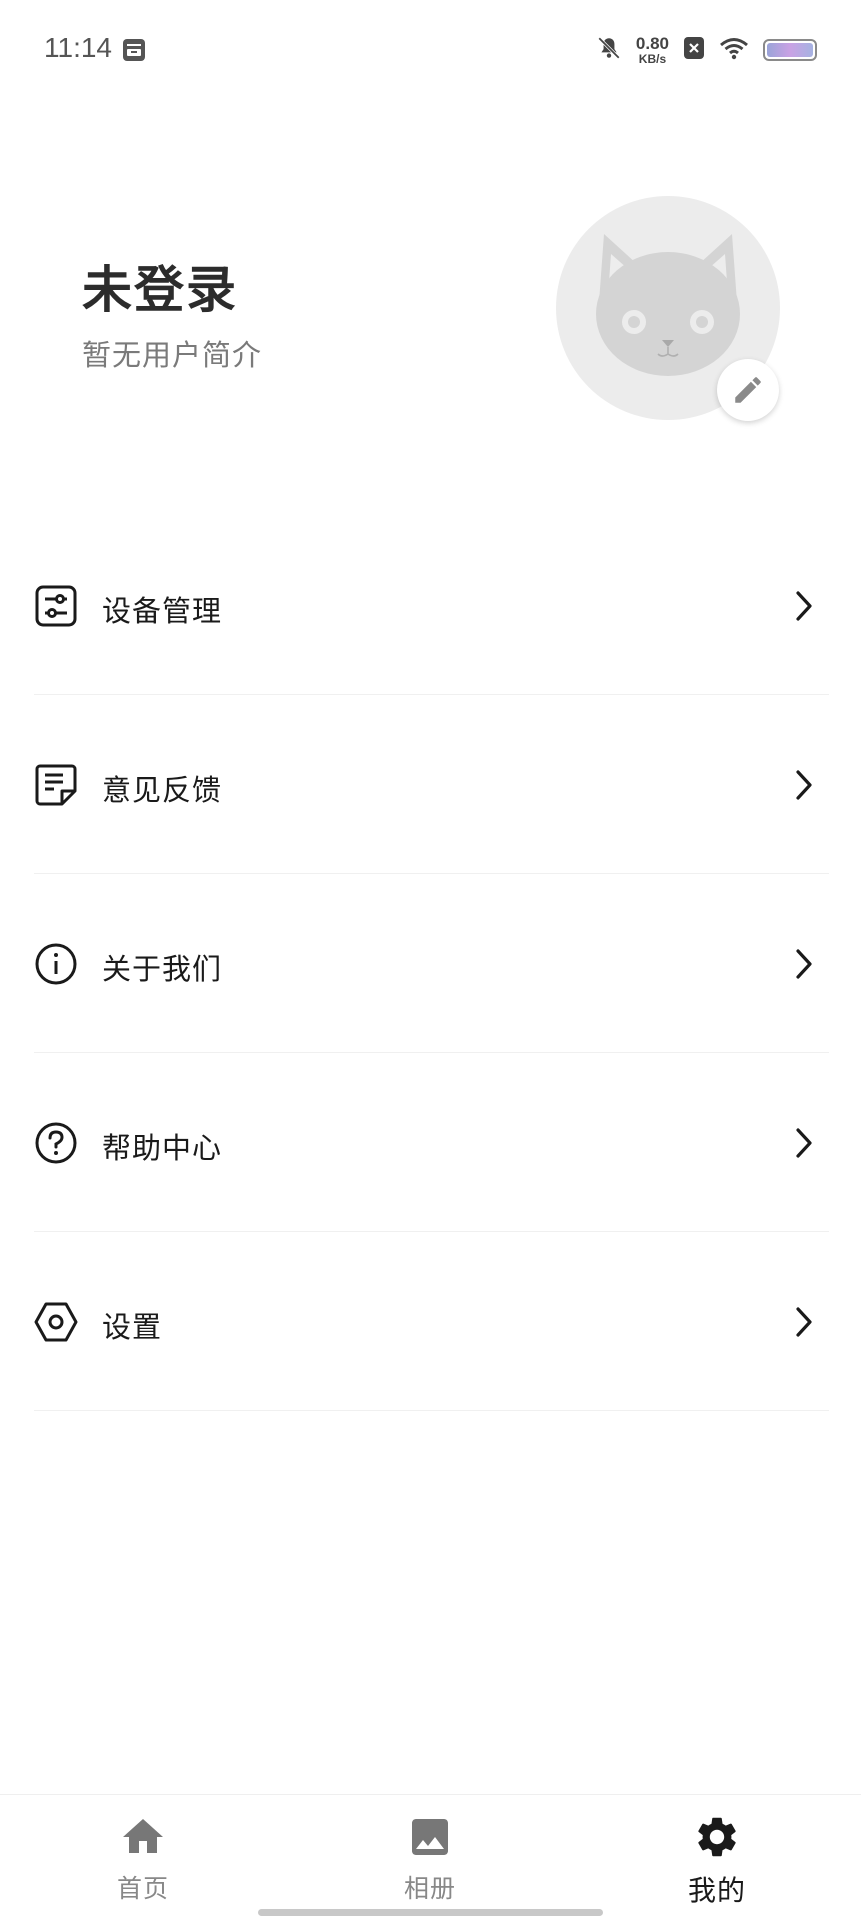  I want to click on question-circle-icon, so click(56, 1143).